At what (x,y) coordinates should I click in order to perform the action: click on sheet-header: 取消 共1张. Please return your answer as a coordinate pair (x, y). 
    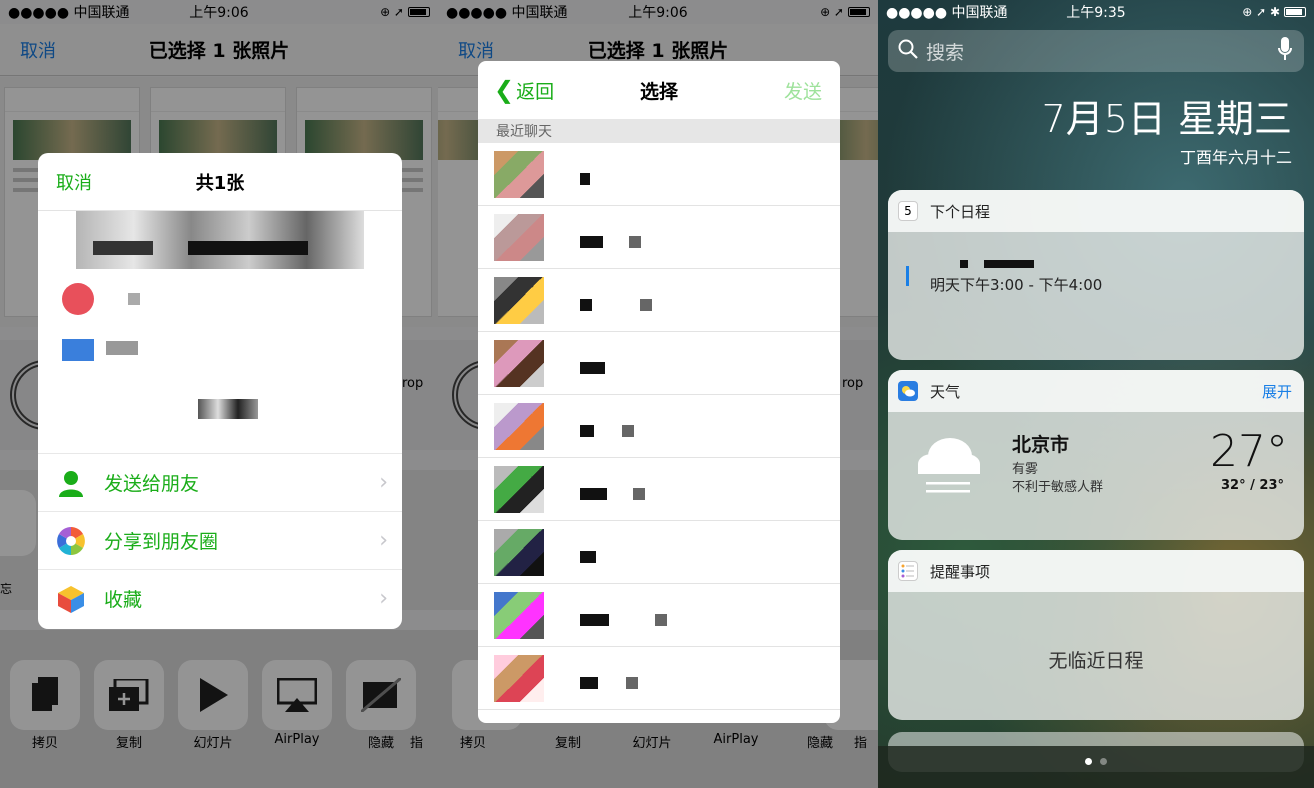
    Looking at the image, I should click on (220, 182).